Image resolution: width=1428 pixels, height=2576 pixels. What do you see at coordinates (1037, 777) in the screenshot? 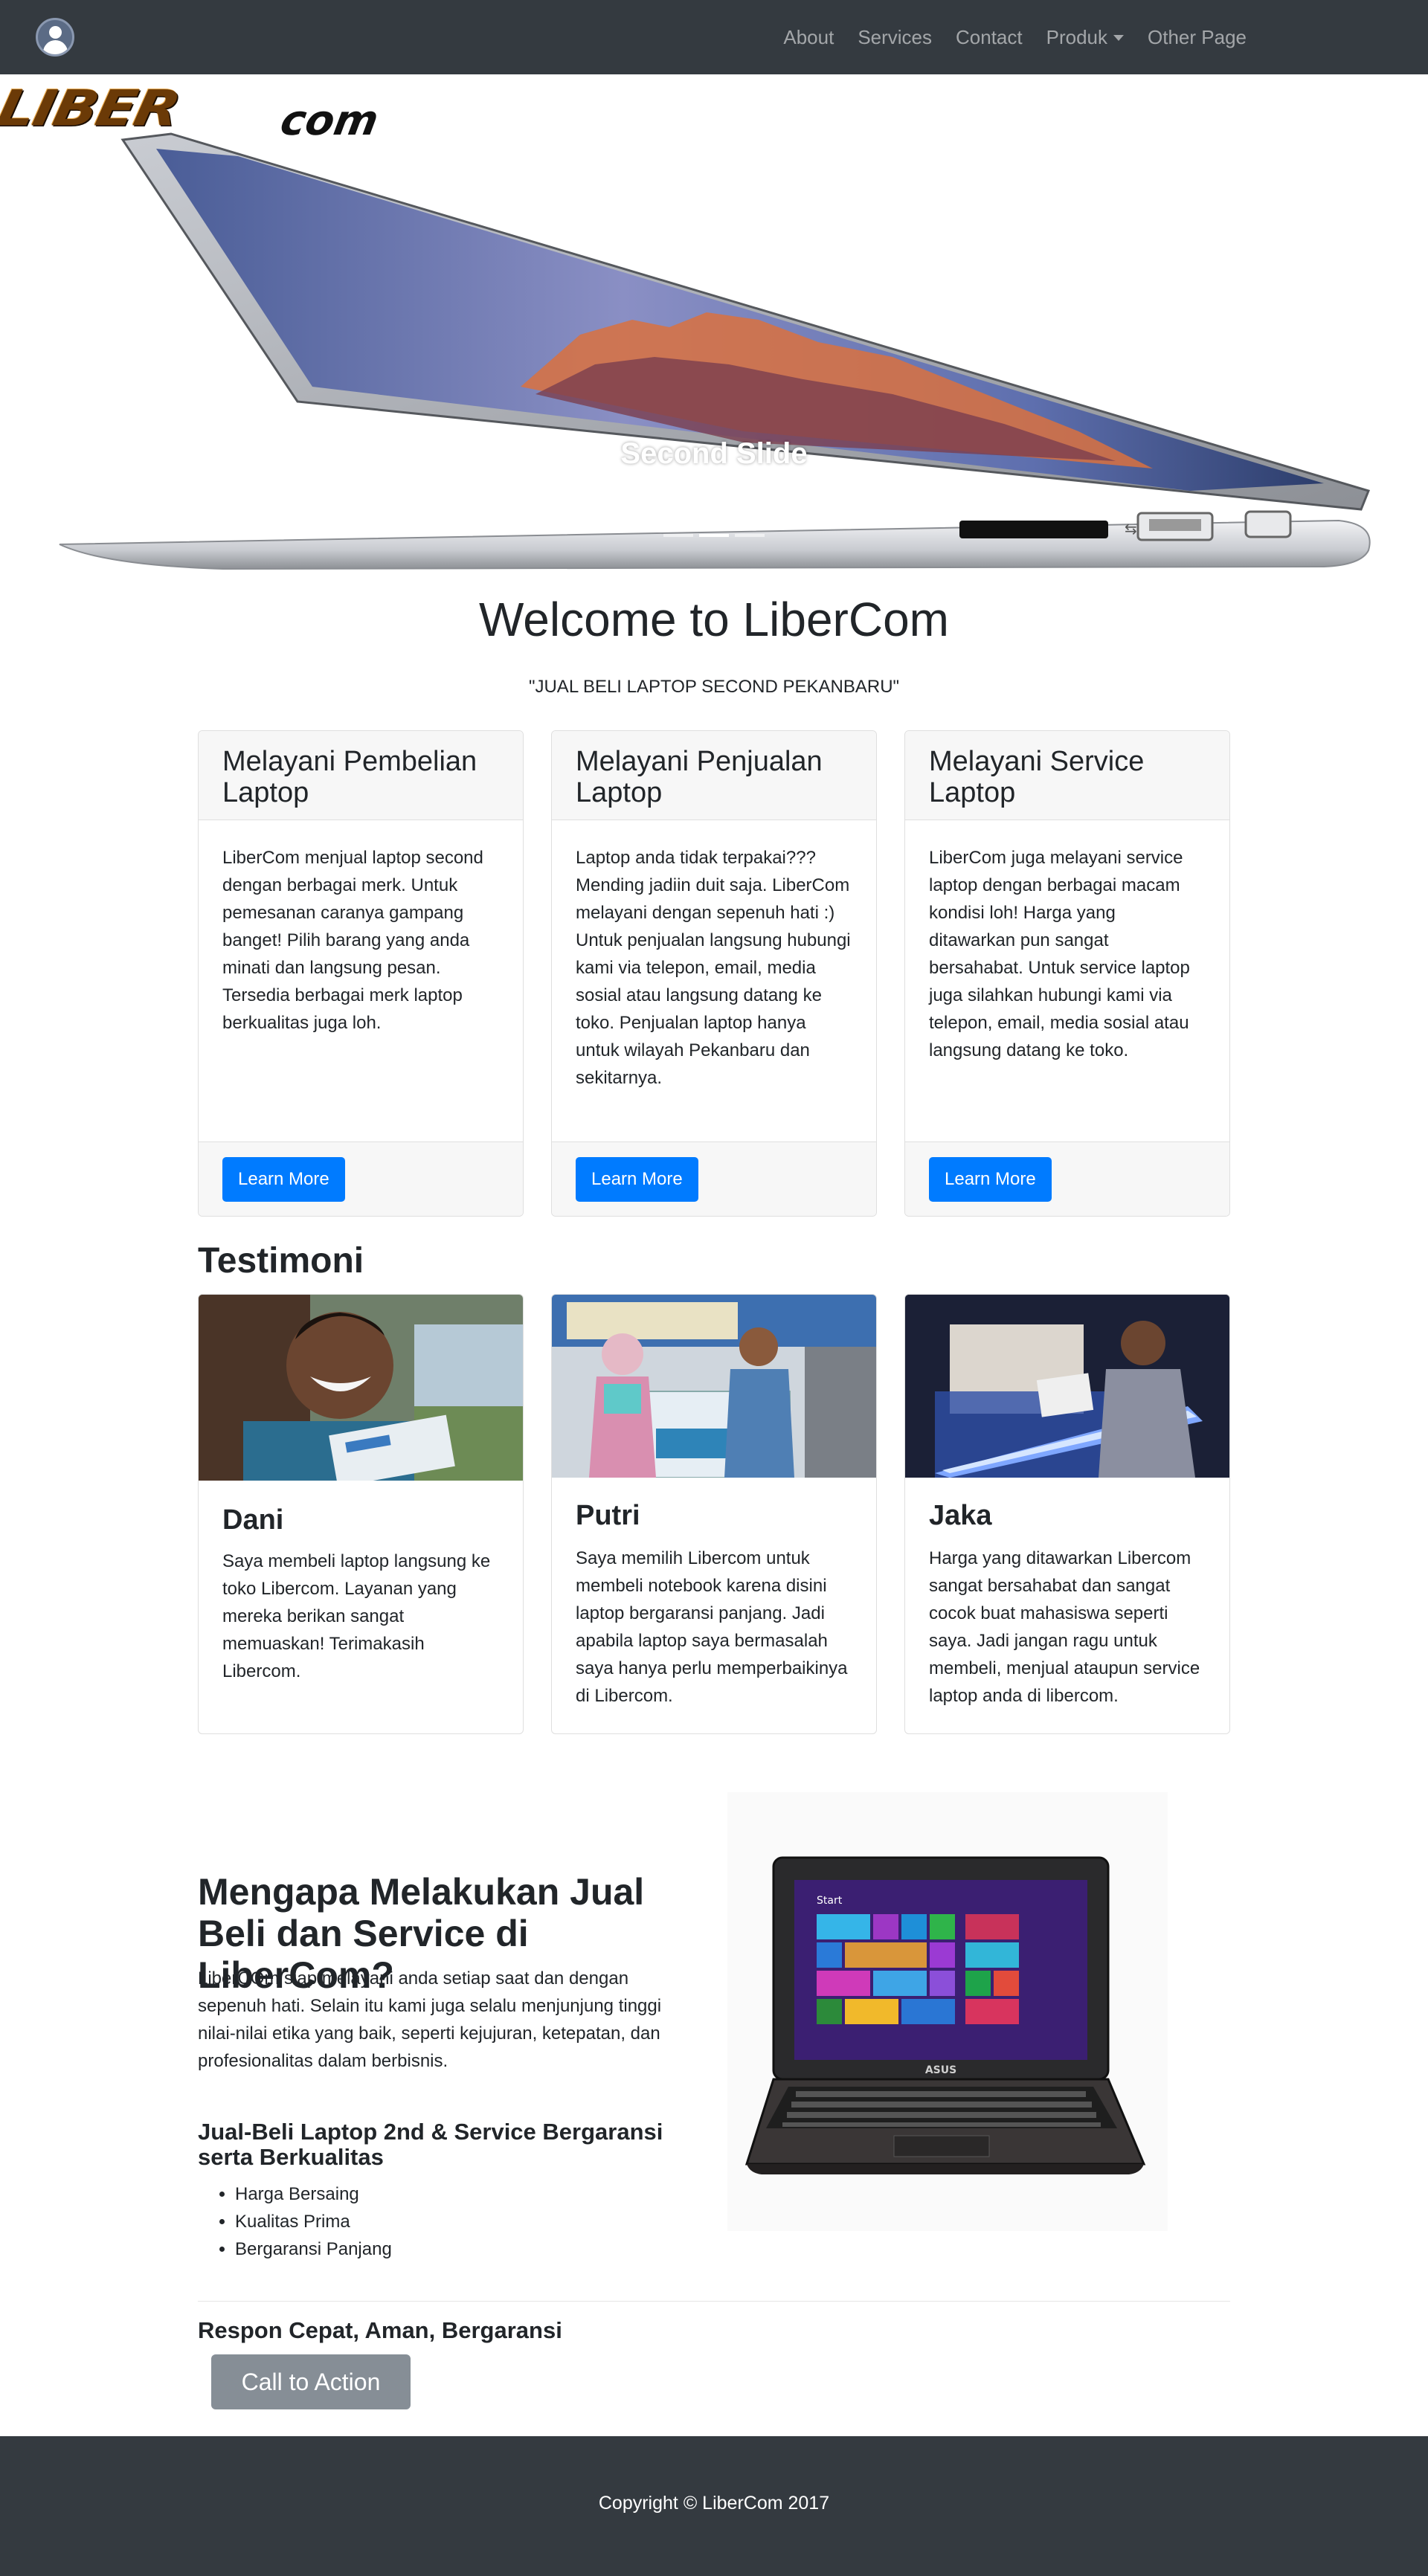
I see `card-title: Melayani Service Laptop` at bounding box center [1037, 777].